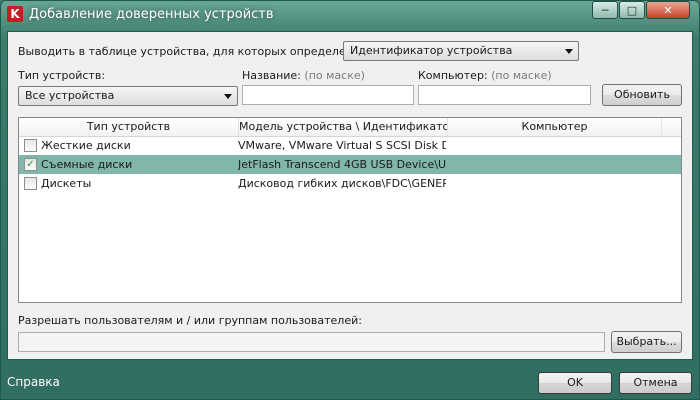 The width and height of the screenshot is (700, 400). Describe the element at coordinates (66, 183) in the screenshot. I see `device-type-cell: Дискеты` at that location.